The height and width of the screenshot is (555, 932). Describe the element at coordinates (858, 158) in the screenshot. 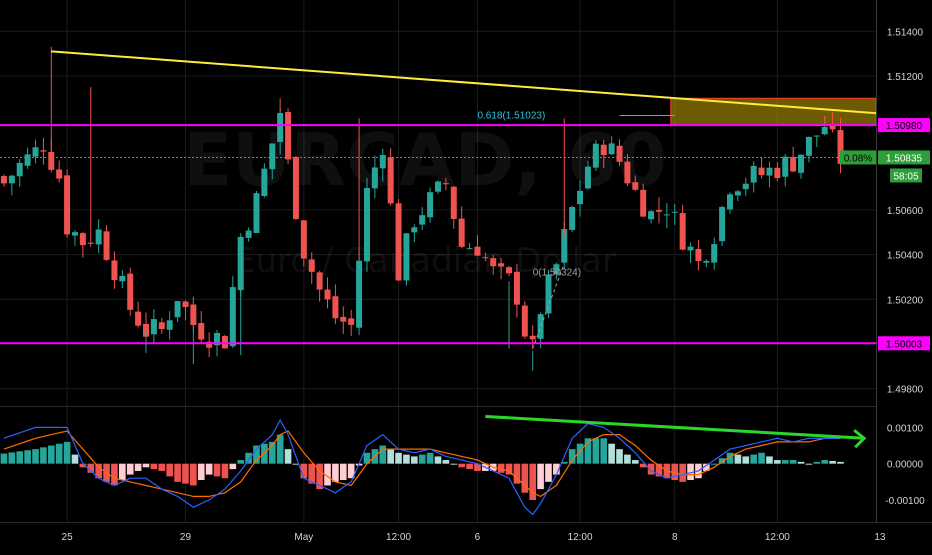

I see `change-percent-label: 0.08%` at that location.